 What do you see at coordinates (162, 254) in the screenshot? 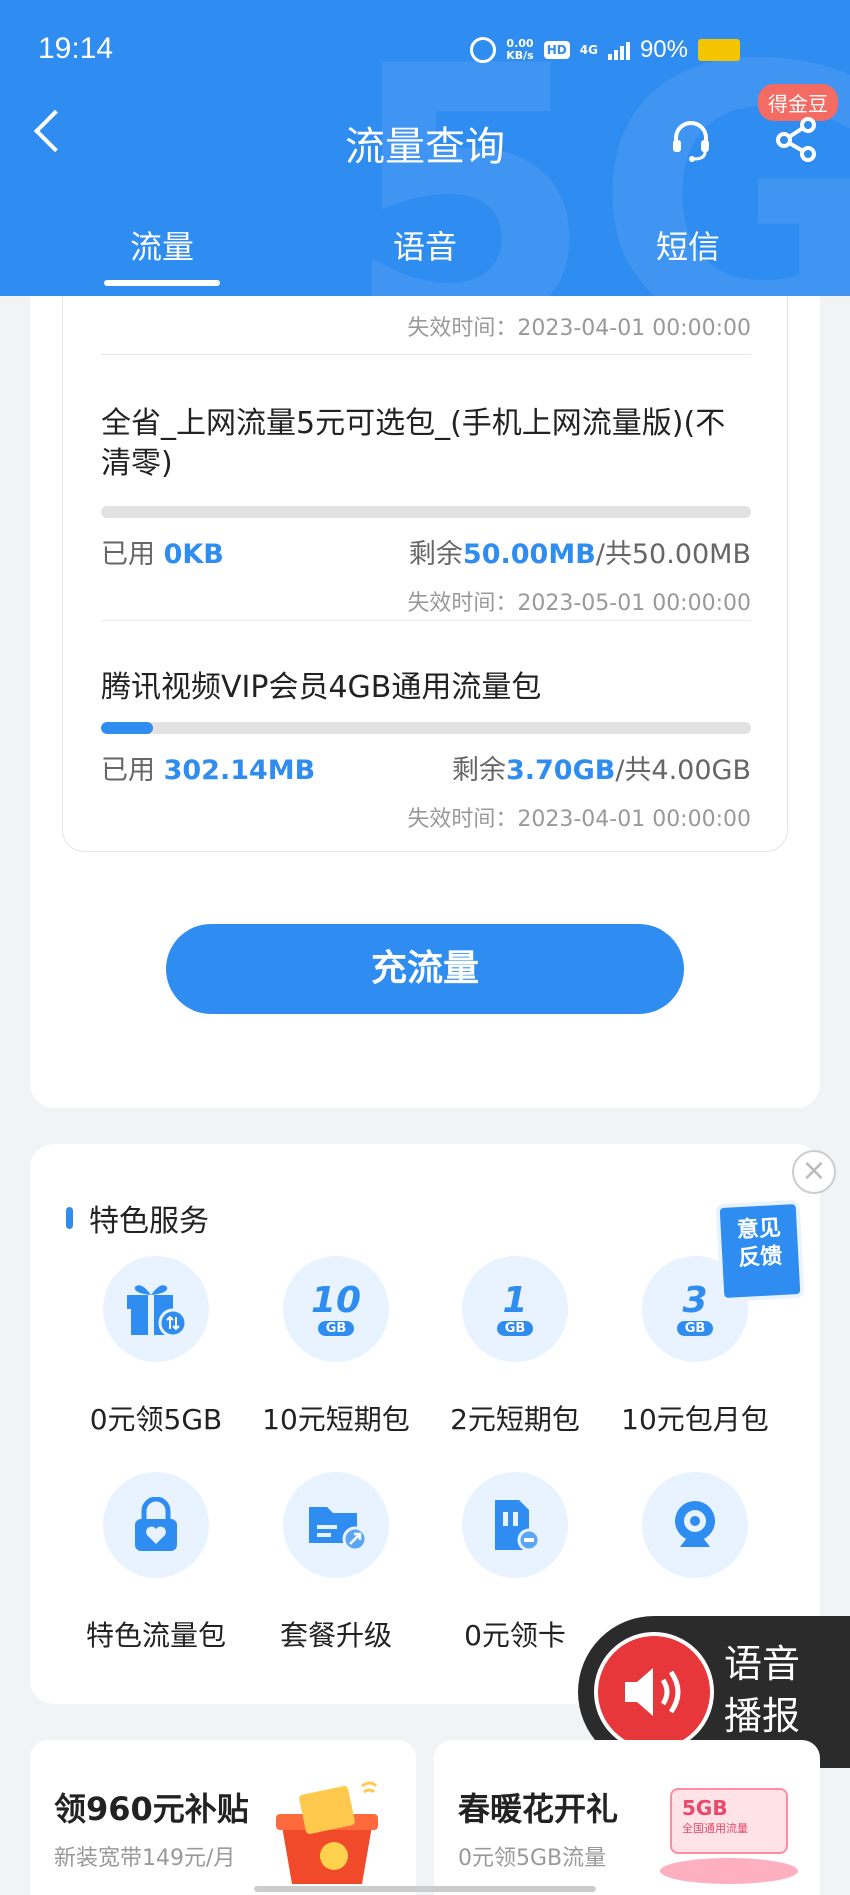
I see `tab-data: 流量` at bounding box center [162, 254].